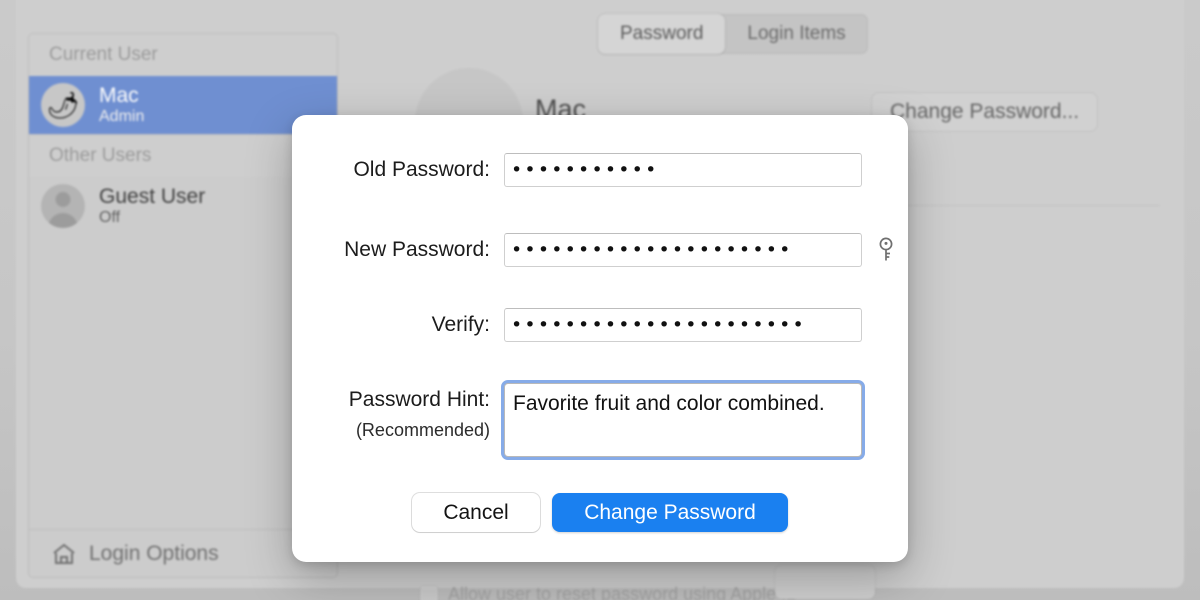 This screenshot has height=600, width=1200. I want to click on sidebar-header-current-user: Current User, so click(183, 55).